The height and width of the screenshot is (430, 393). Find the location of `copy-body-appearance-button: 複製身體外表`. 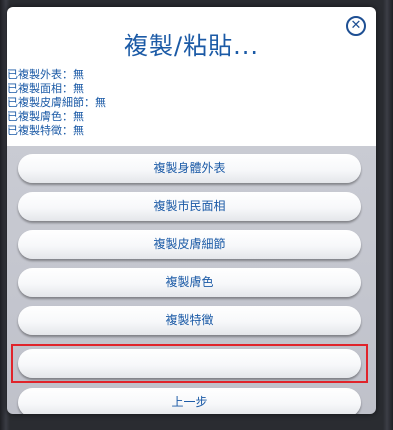

copy-body-appearance-button: 複製身體外表 is located at coordinates (189, 168).